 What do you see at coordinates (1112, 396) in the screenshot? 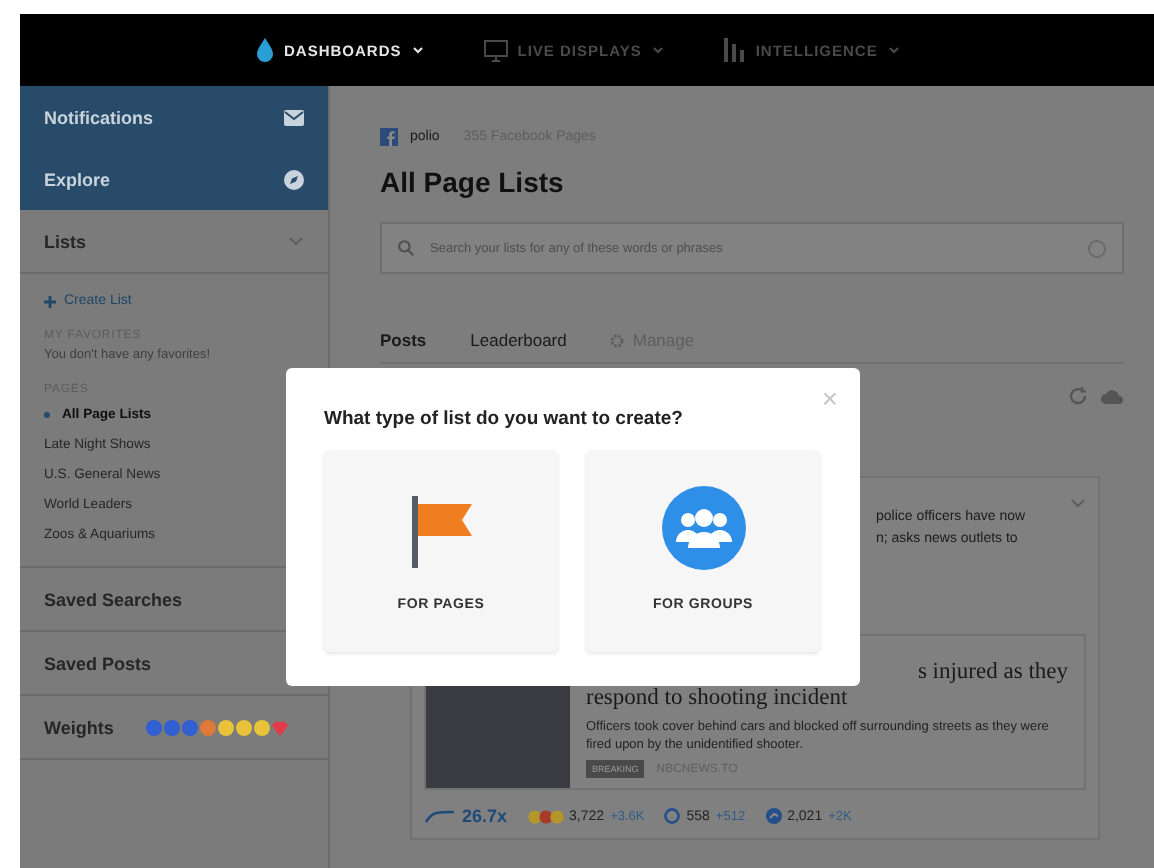
I see `cloud-download-icon` at bounding box center [1112, 396].